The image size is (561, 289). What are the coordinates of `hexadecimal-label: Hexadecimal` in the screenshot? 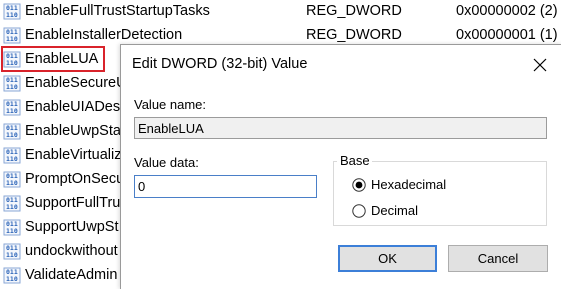 It's located at (408, 184).